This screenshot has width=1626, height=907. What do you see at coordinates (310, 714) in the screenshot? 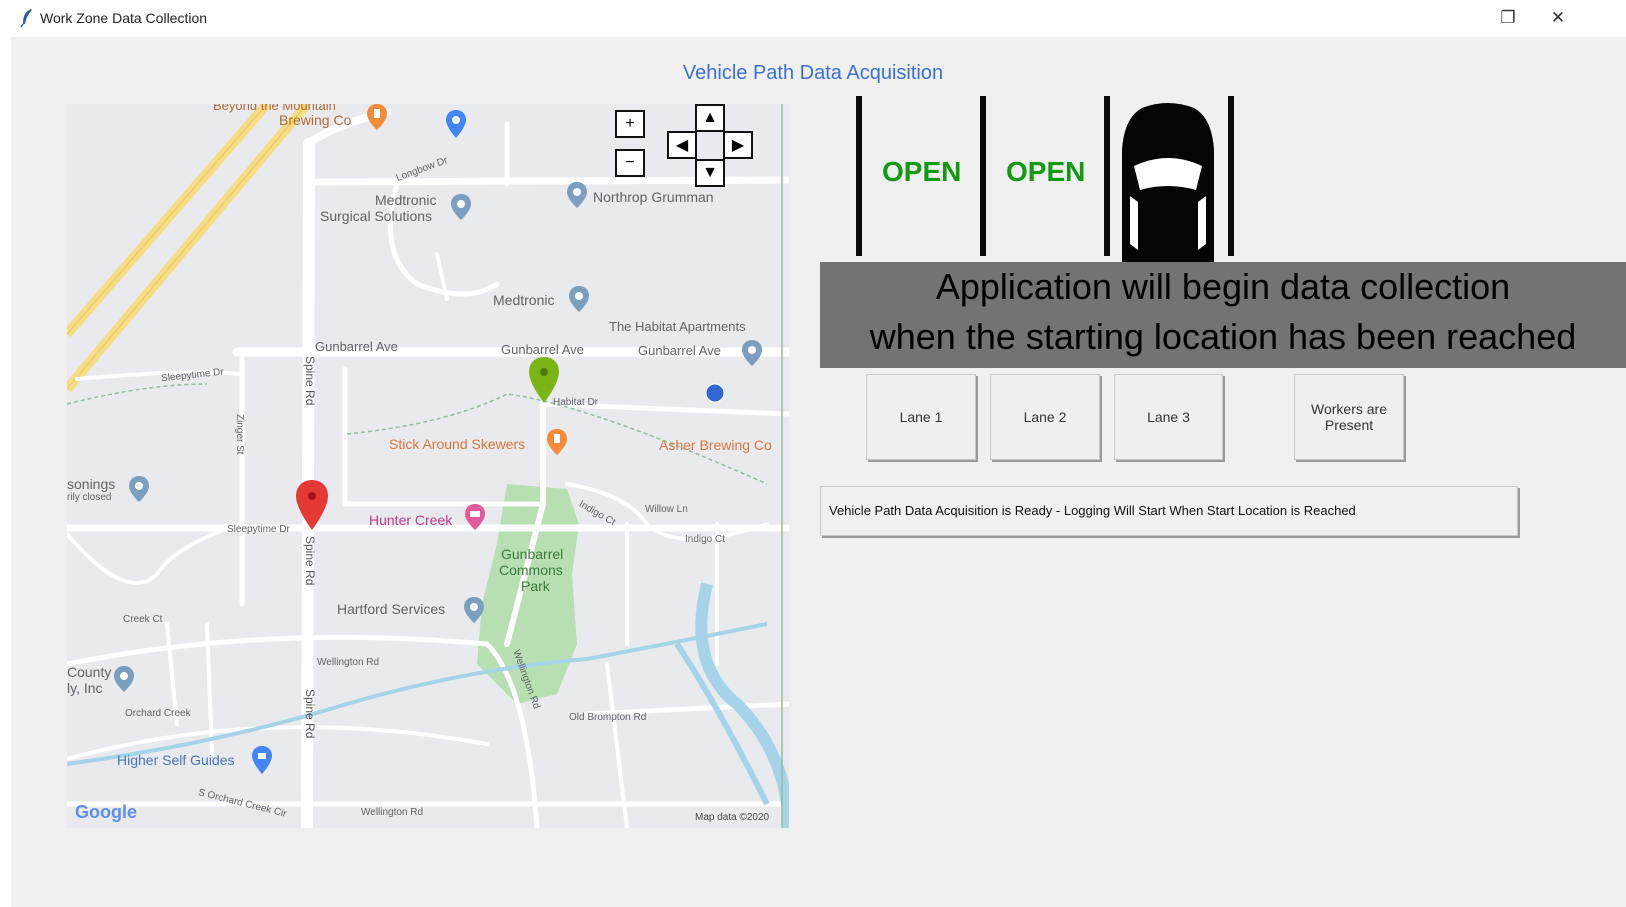
I see `map-label-spine-3: Spine Rd` at bounding box center [310, 714].